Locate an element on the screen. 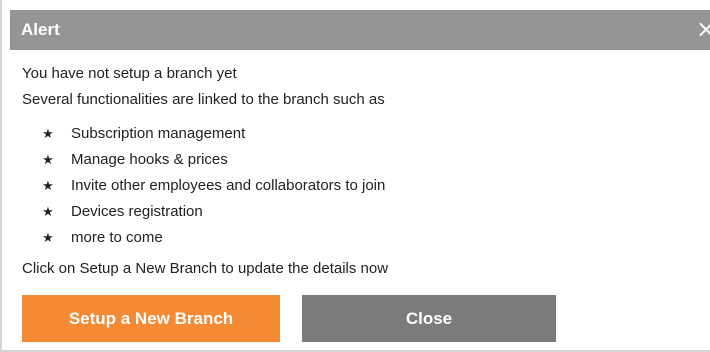 Image resolution: width=710 pixels, height=352 pixels. dialog-titlebar: Alert × is located at coordinates (360, 30).